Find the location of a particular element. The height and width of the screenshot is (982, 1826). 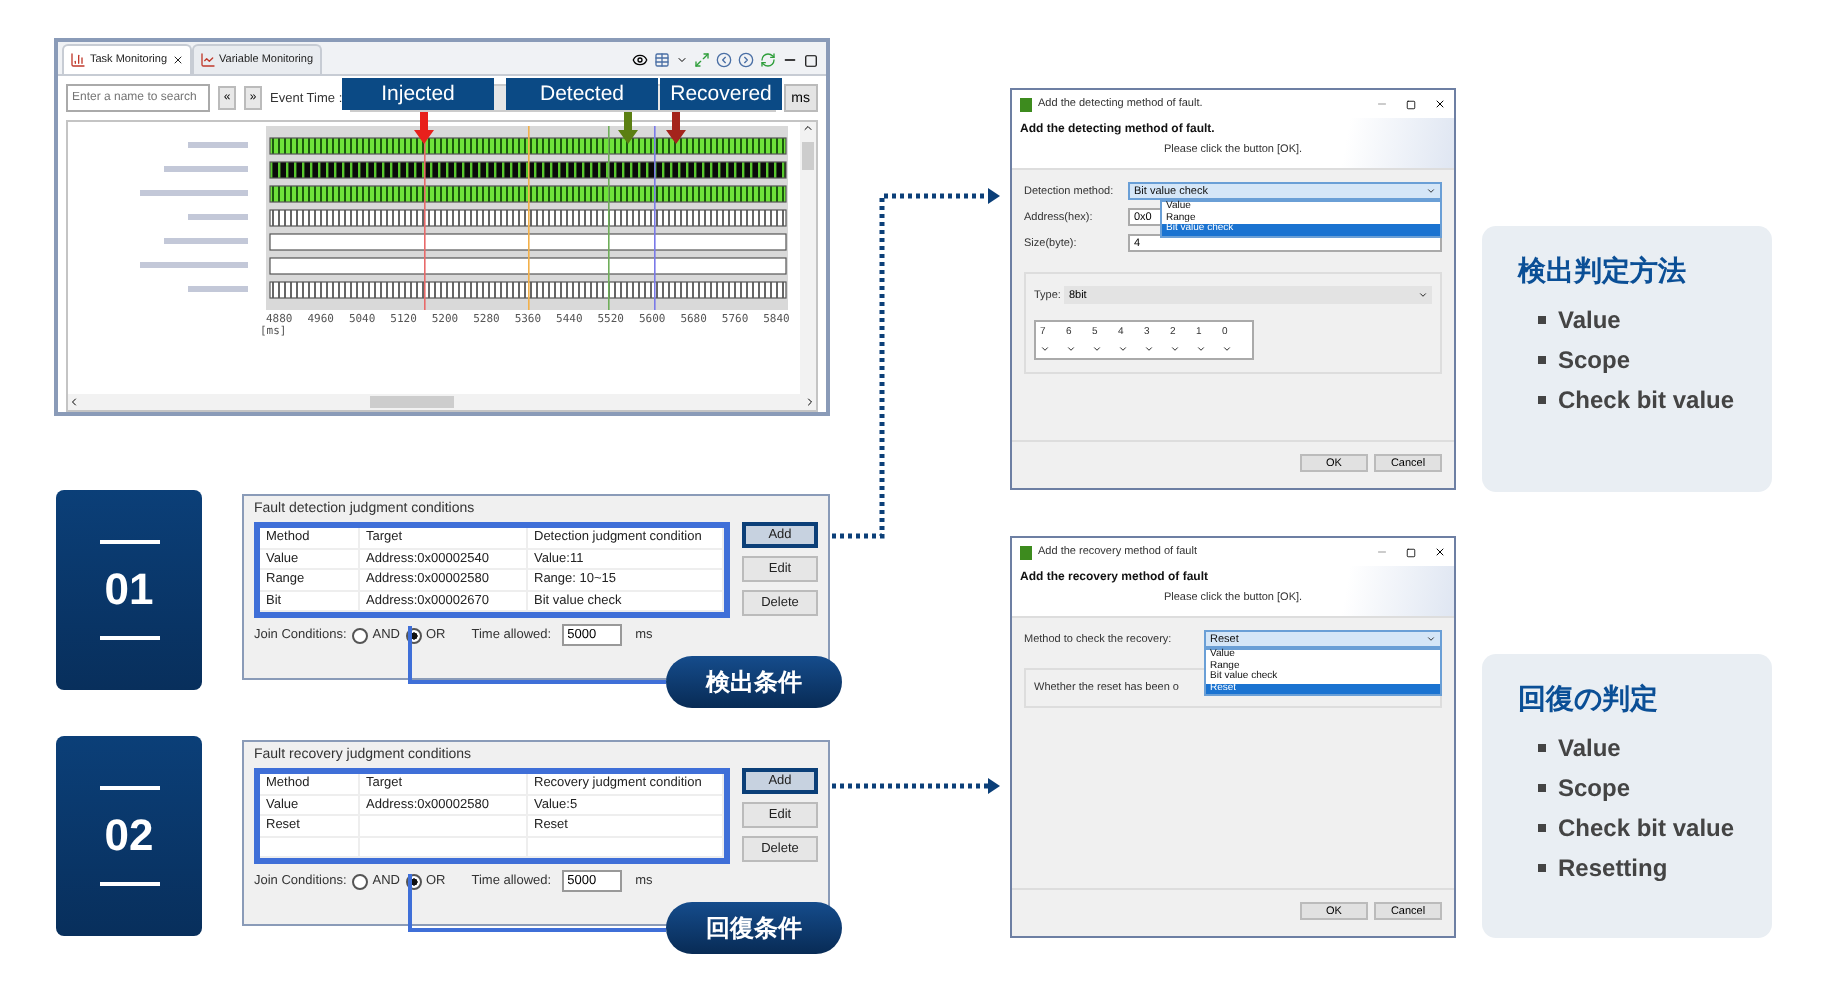

card-title: 検出判定方法 is located at coordinates (1603, 272).